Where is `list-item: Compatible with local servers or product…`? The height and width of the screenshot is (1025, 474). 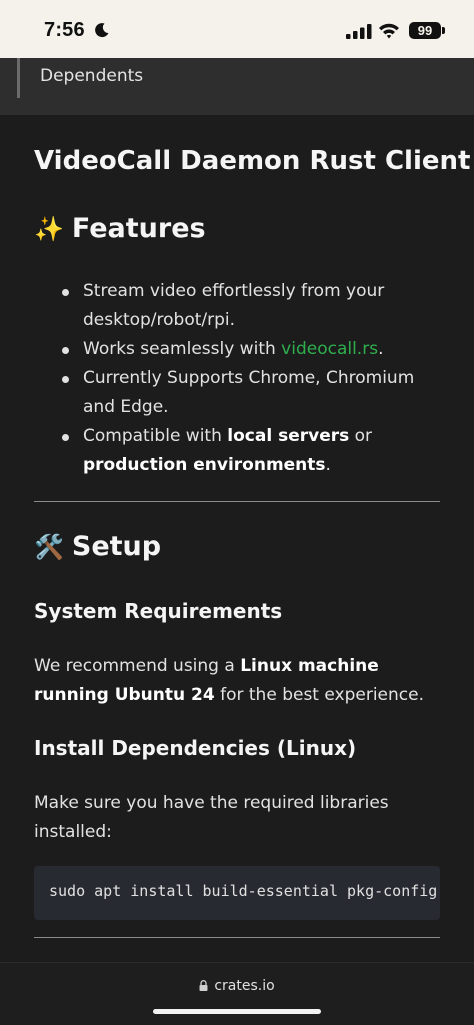
list-item: Compatible with local servers or product… is located at coordinates (253, 451).